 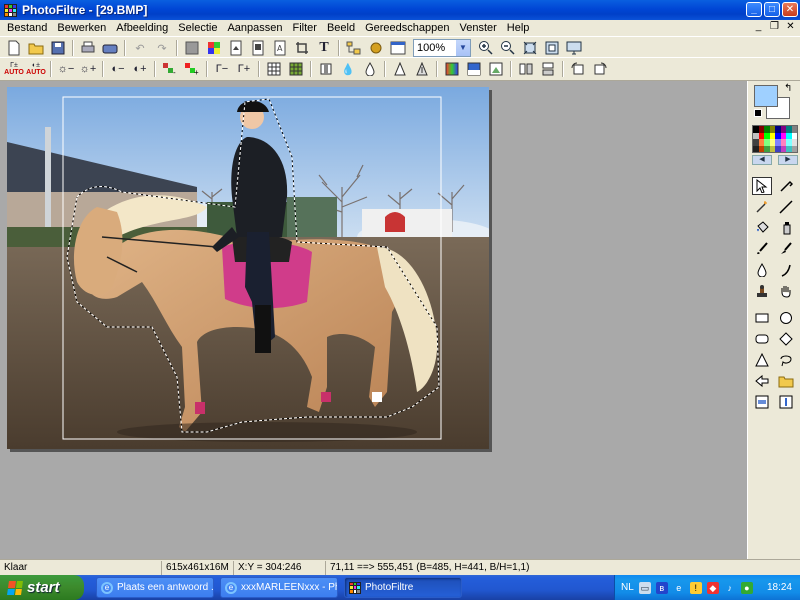 I want to click on texture-icon, so click(x=296, y=69).